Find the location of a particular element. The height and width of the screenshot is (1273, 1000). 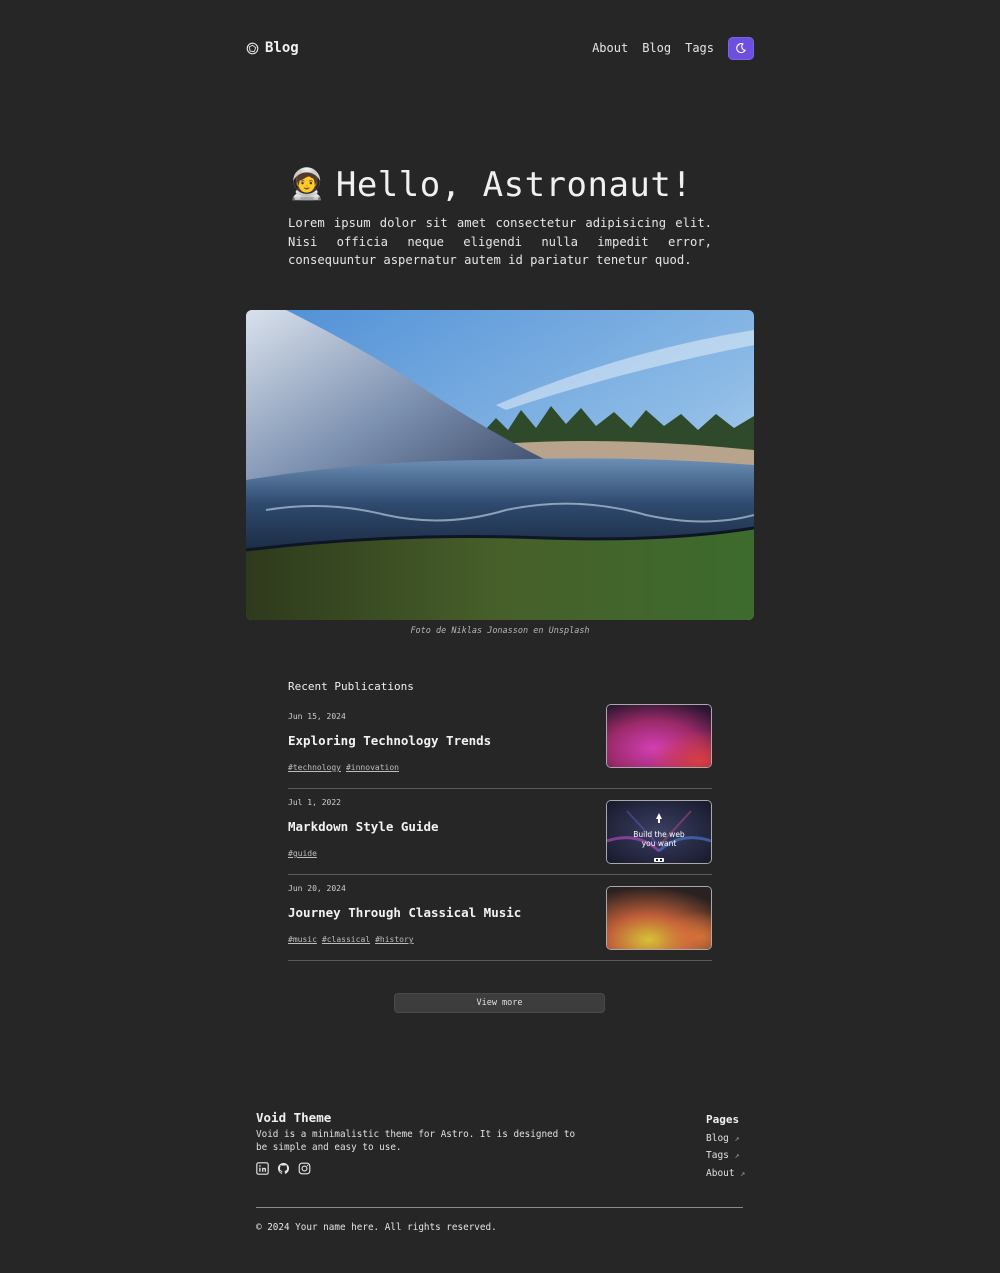

instagram-icon is located at coordinates (304, 1168).